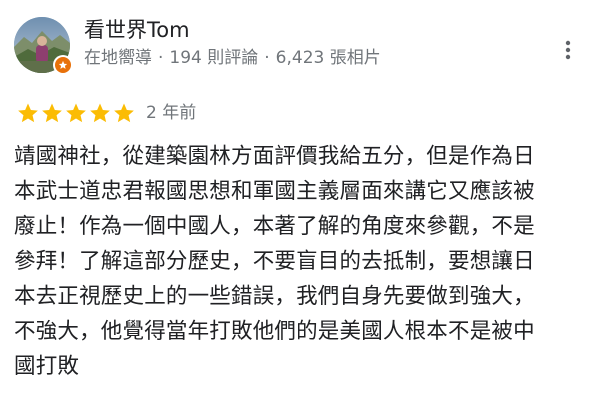 Image resolution: width=596 pixels, height=406 pixels. Describe the element at coordinates (118, 58) in the screenshot. I see `reviewer-role: 在地嚮導` at that location.